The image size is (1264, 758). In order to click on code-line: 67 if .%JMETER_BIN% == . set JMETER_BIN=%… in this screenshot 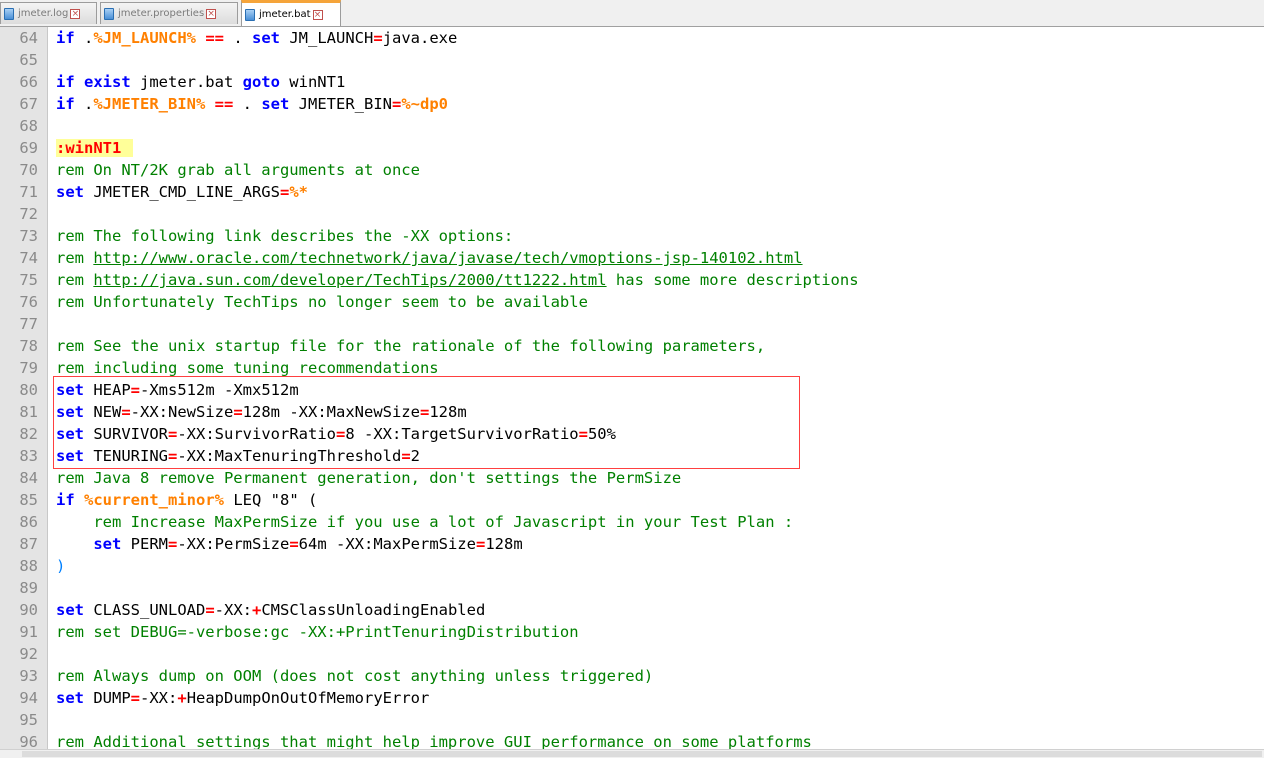, I will do `click(632, 104)`.